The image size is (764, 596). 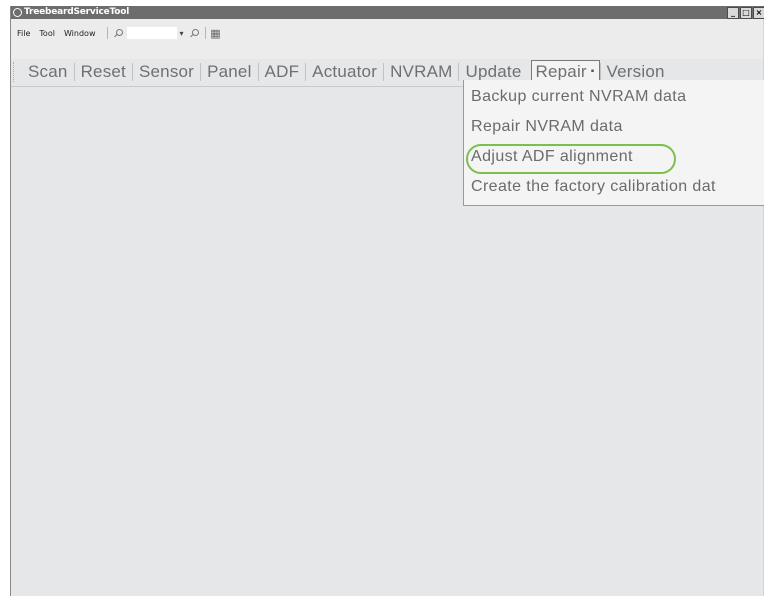 I want to click on tab-reset: Reset, so click(x=103, y=72).